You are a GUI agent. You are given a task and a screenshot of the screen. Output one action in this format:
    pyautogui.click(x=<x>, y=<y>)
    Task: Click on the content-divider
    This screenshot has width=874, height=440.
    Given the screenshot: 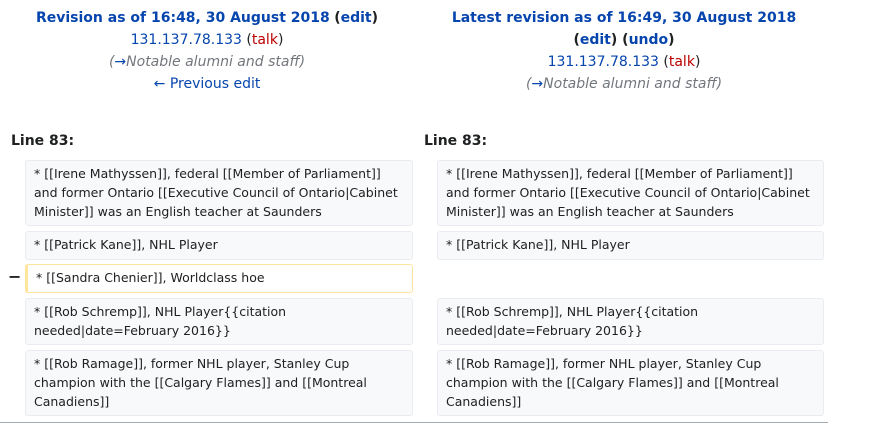 What is the action you would take?
    pyautogui.click(x=414, y=422)
    